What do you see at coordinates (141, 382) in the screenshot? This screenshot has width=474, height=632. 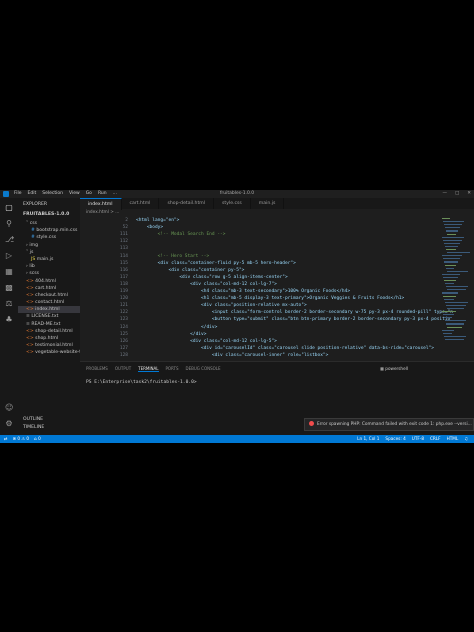 I see `terminal-prompt: PS E:\Enterprise\task2\fruitables-1.0.0>` at bounding box center [141, 382].